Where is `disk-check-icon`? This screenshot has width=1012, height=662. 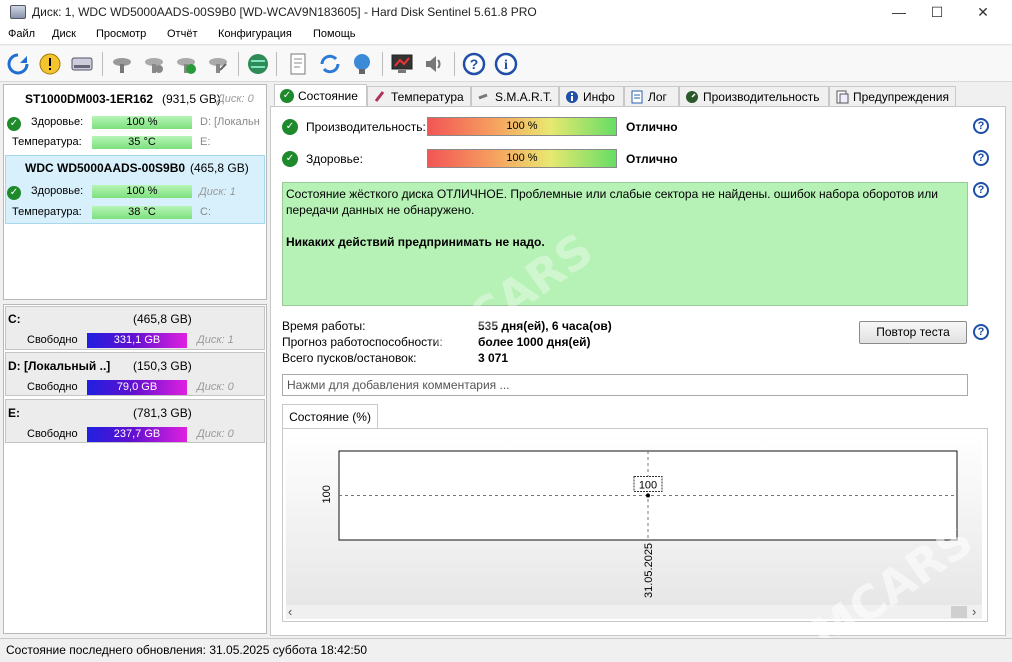
disk-check-icon is located at coordinates (186, 64).